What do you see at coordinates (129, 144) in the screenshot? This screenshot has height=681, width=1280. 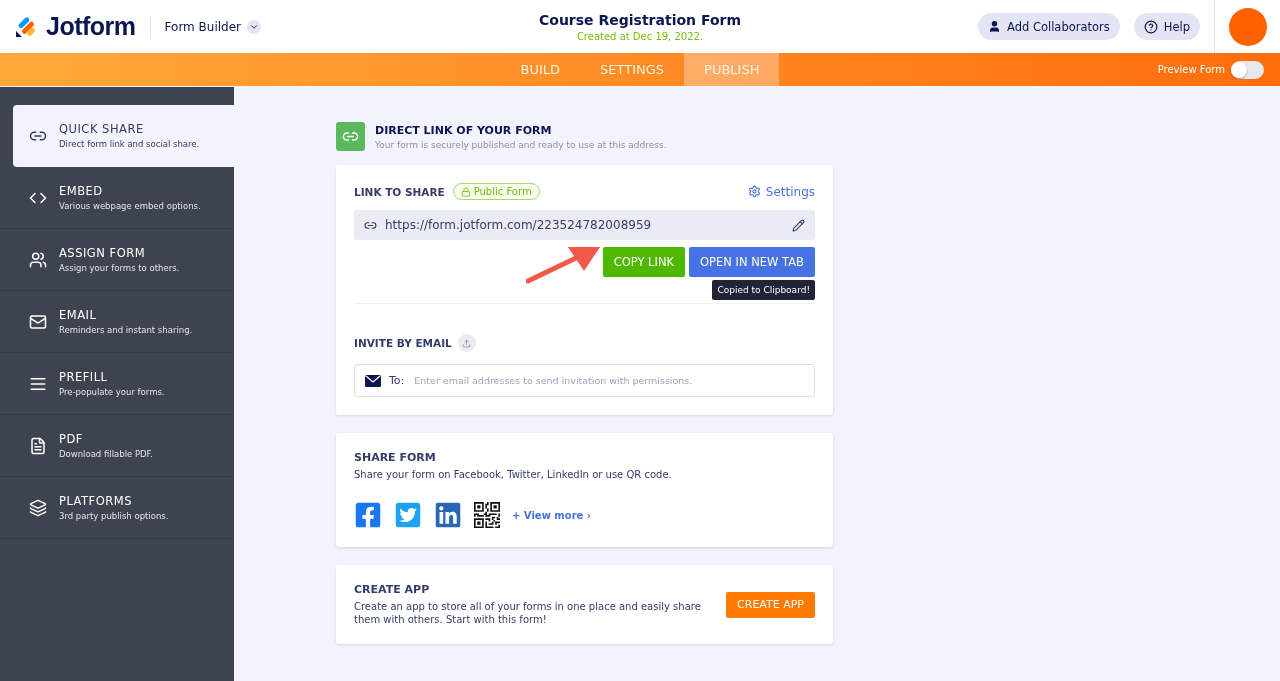 I see `item-description: Direct form link and social share.` at bounding box center [129, 144].